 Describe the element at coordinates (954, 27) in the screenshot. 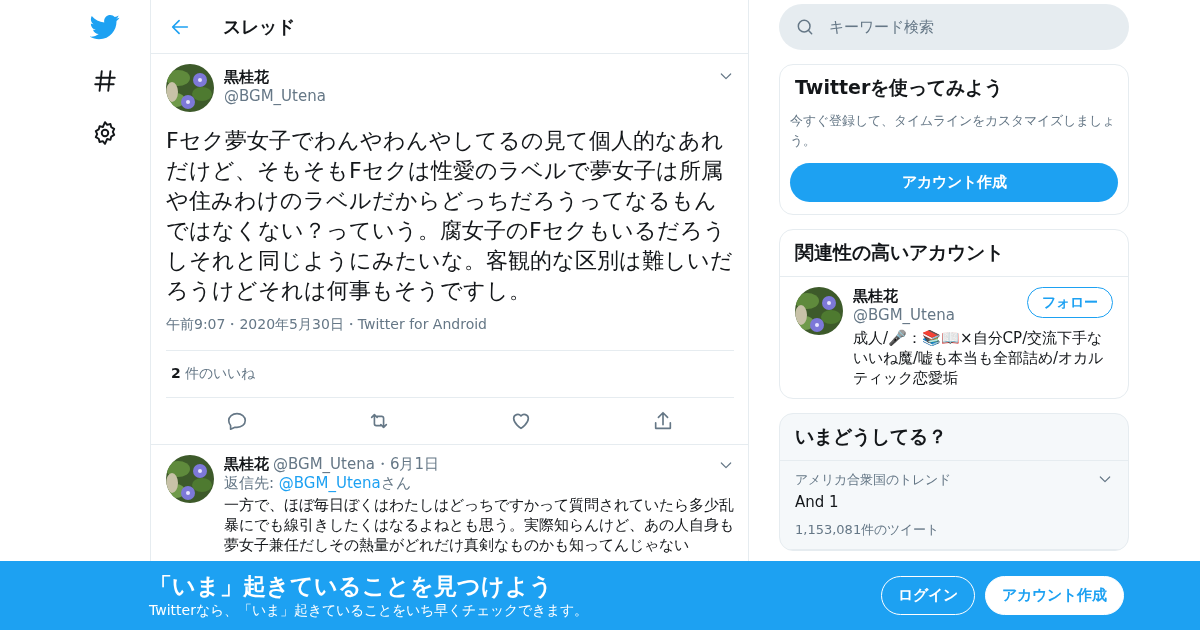

I see `search-field: キーワード検索` at that location.